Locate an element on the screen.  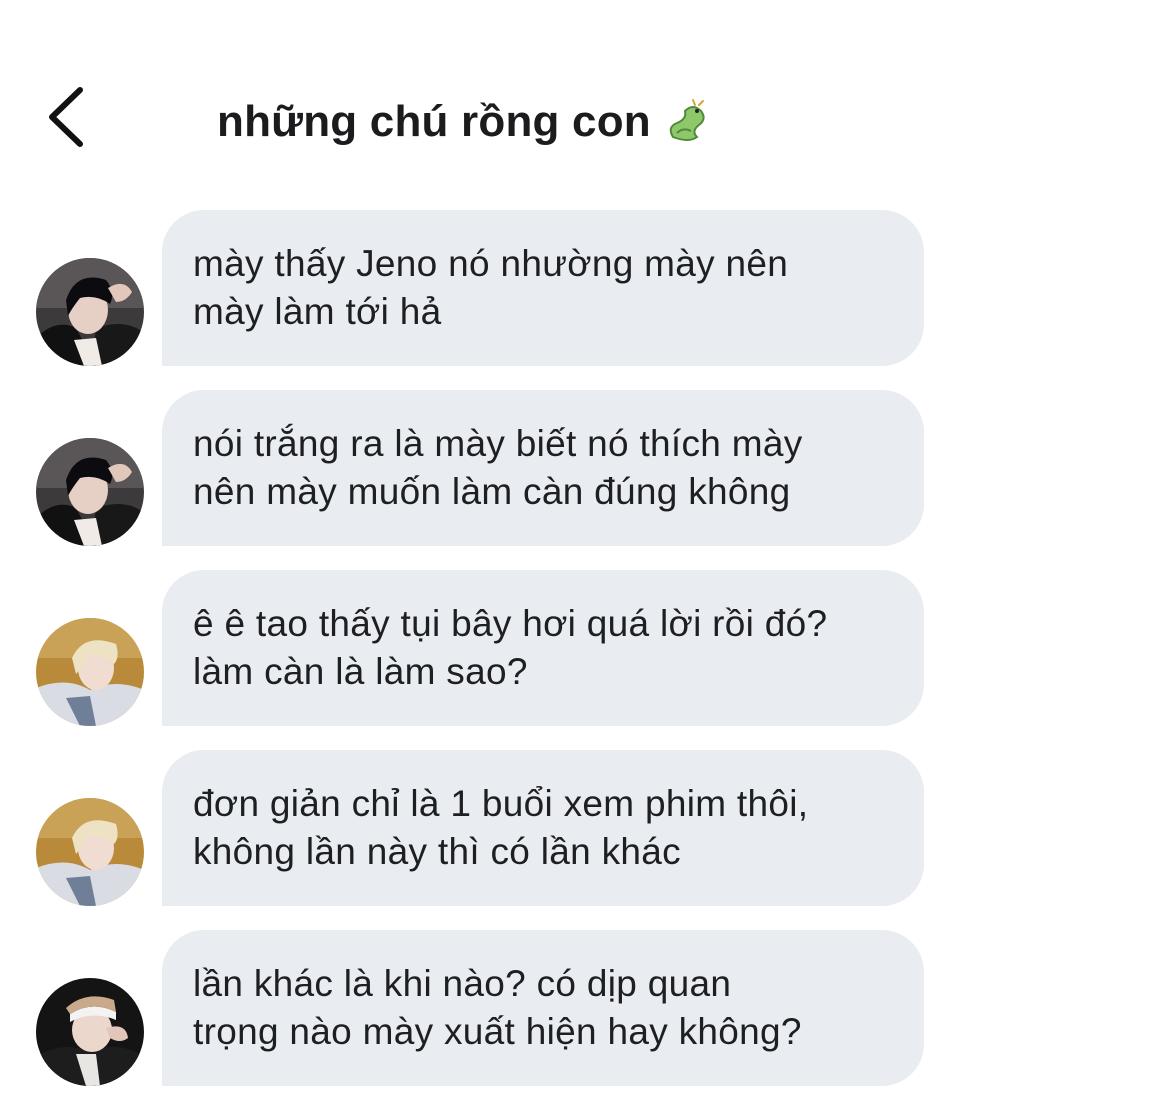
chevron-left-icon is located at coordinates (66, 117).